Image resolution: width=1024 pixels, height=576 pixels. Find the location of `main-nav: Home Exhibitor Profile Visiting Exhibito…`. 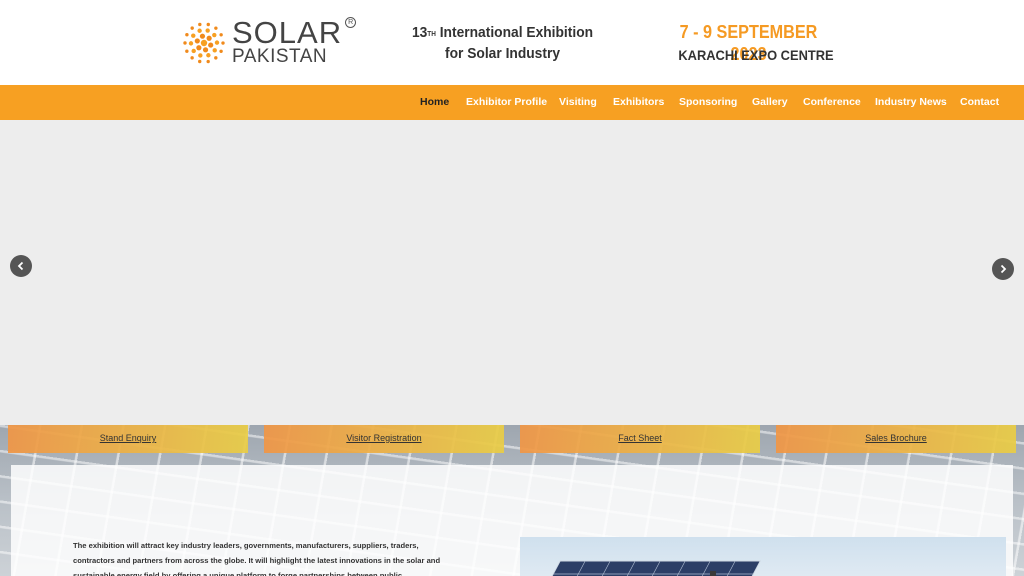

main-nav: Home Exhibitor Profile Visiting Exhibito… is located at coordinates (512, 102).